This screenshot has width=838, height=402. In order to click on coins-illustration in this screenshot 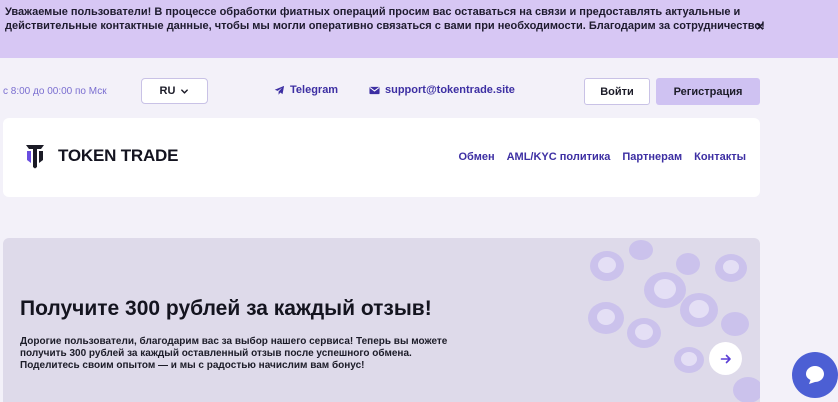, I will do `click(674, 321)`.